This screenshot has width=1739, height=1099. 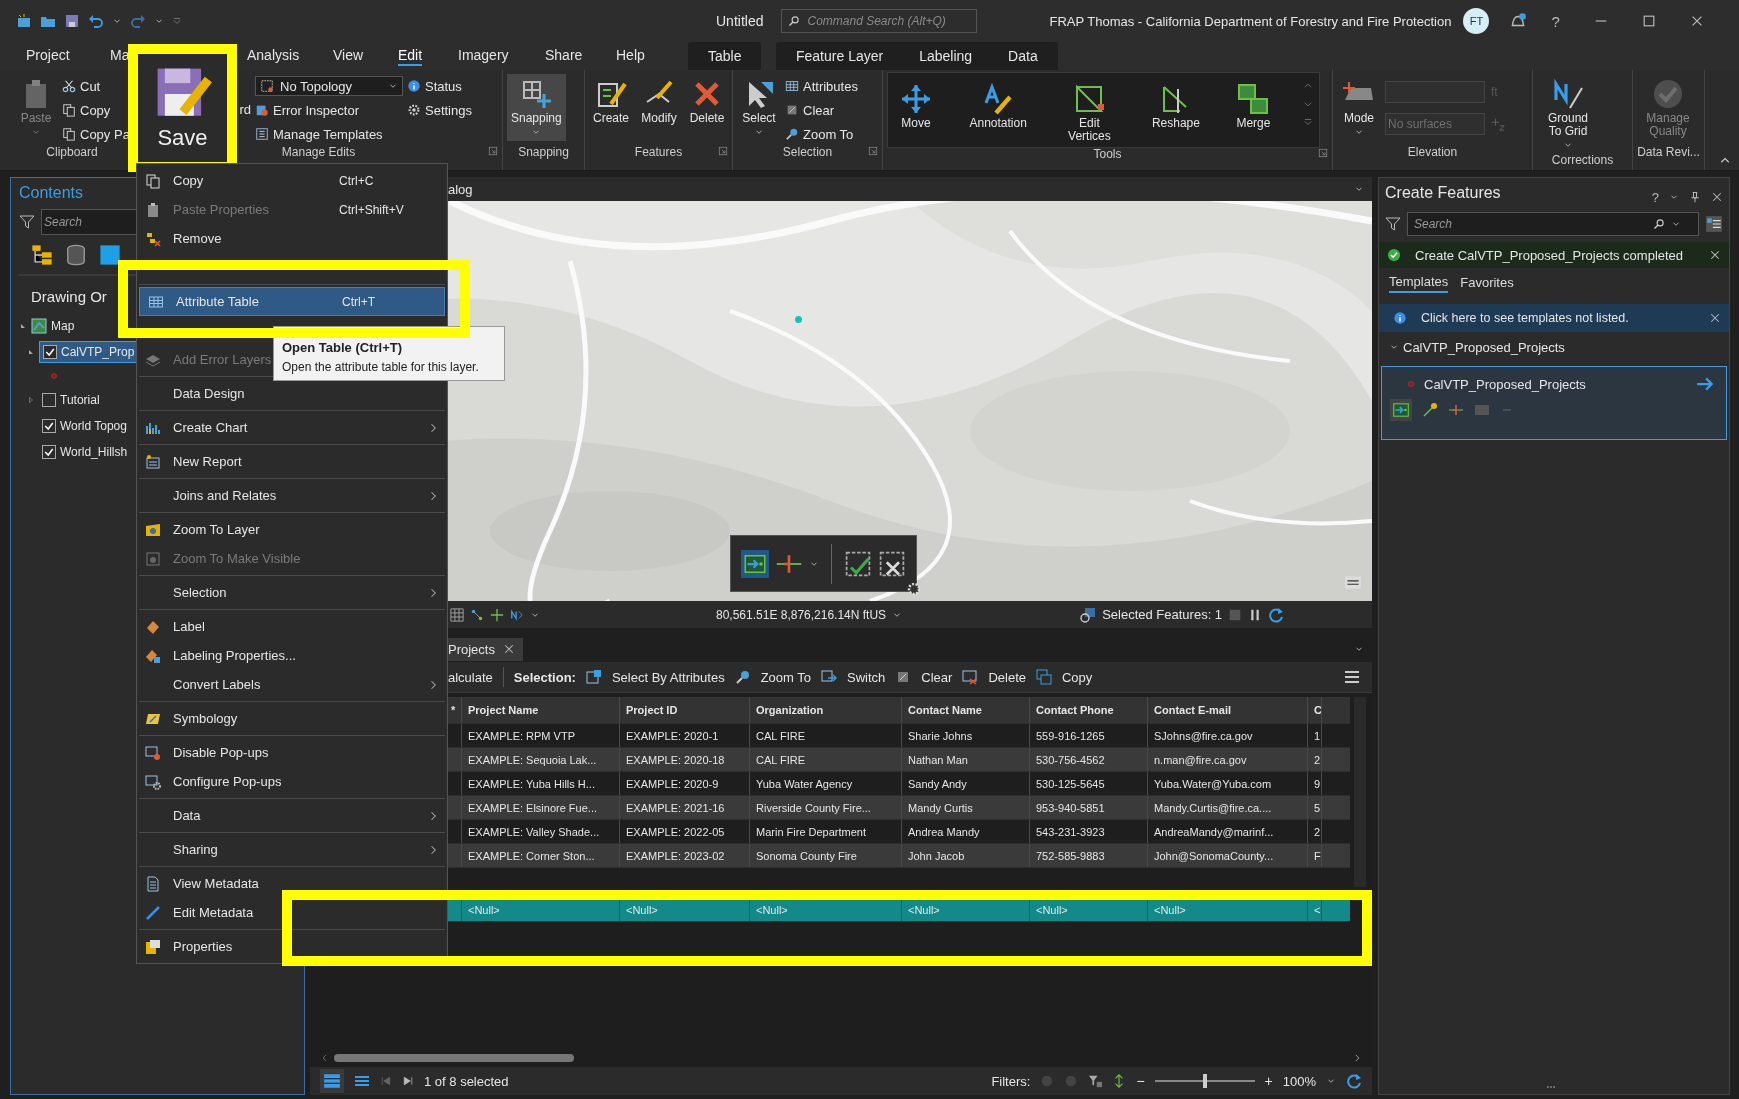 What do you see at coordinates (460, 189) in the screenshot?
I see `document-tab: alog` at bounding box center [460, 189].